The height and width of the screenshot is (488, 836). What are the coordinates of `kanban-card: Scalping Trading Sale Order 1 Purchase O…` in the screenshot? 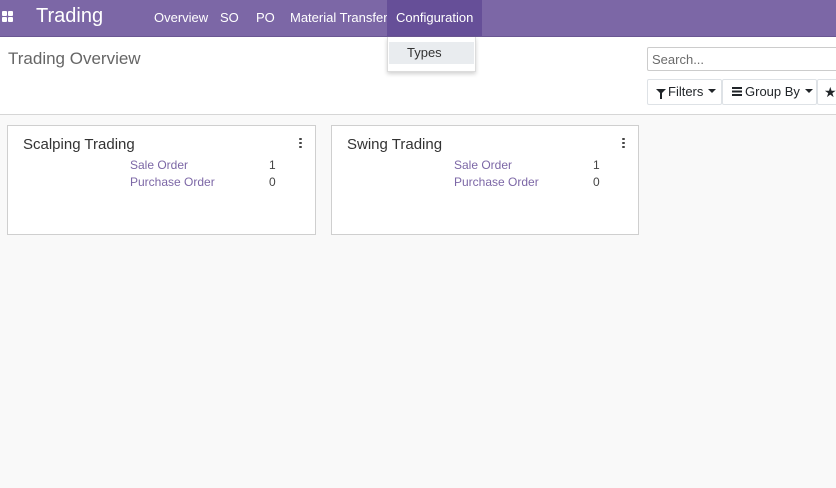 It's located at (161, 180).